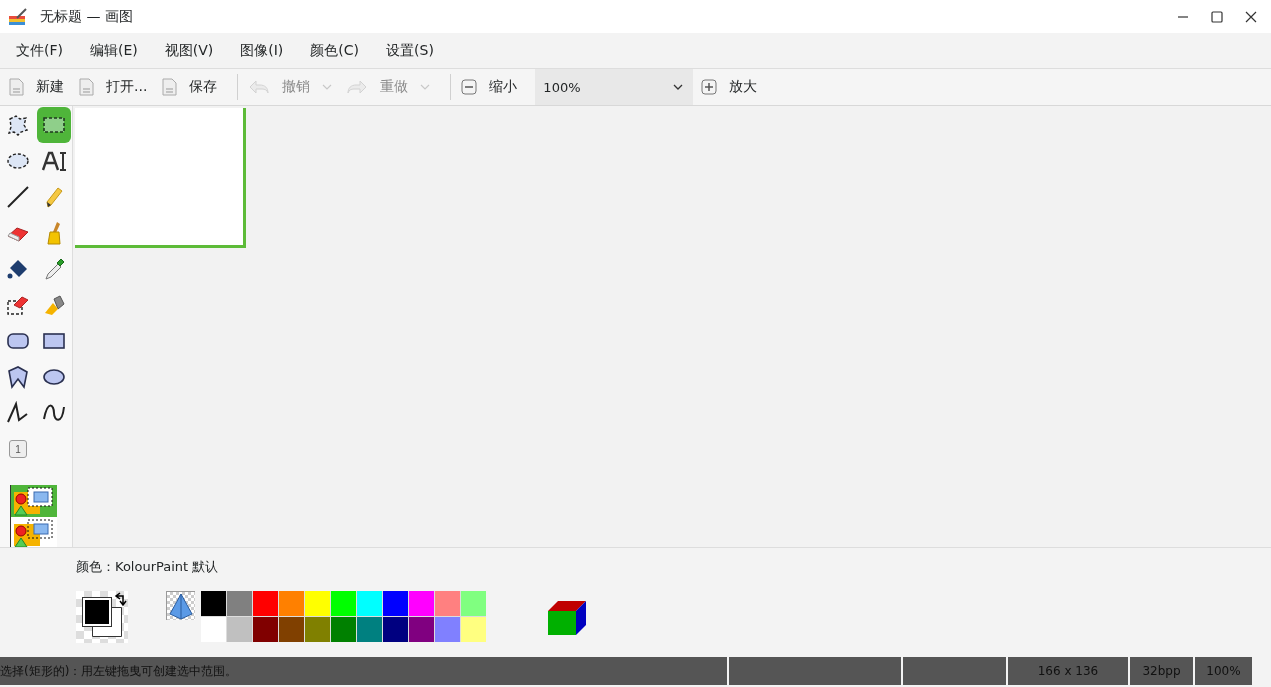  Describe the element at coordinates (732, 87) in the screenshot. I see `zoom-in-button: 放大` at that location.